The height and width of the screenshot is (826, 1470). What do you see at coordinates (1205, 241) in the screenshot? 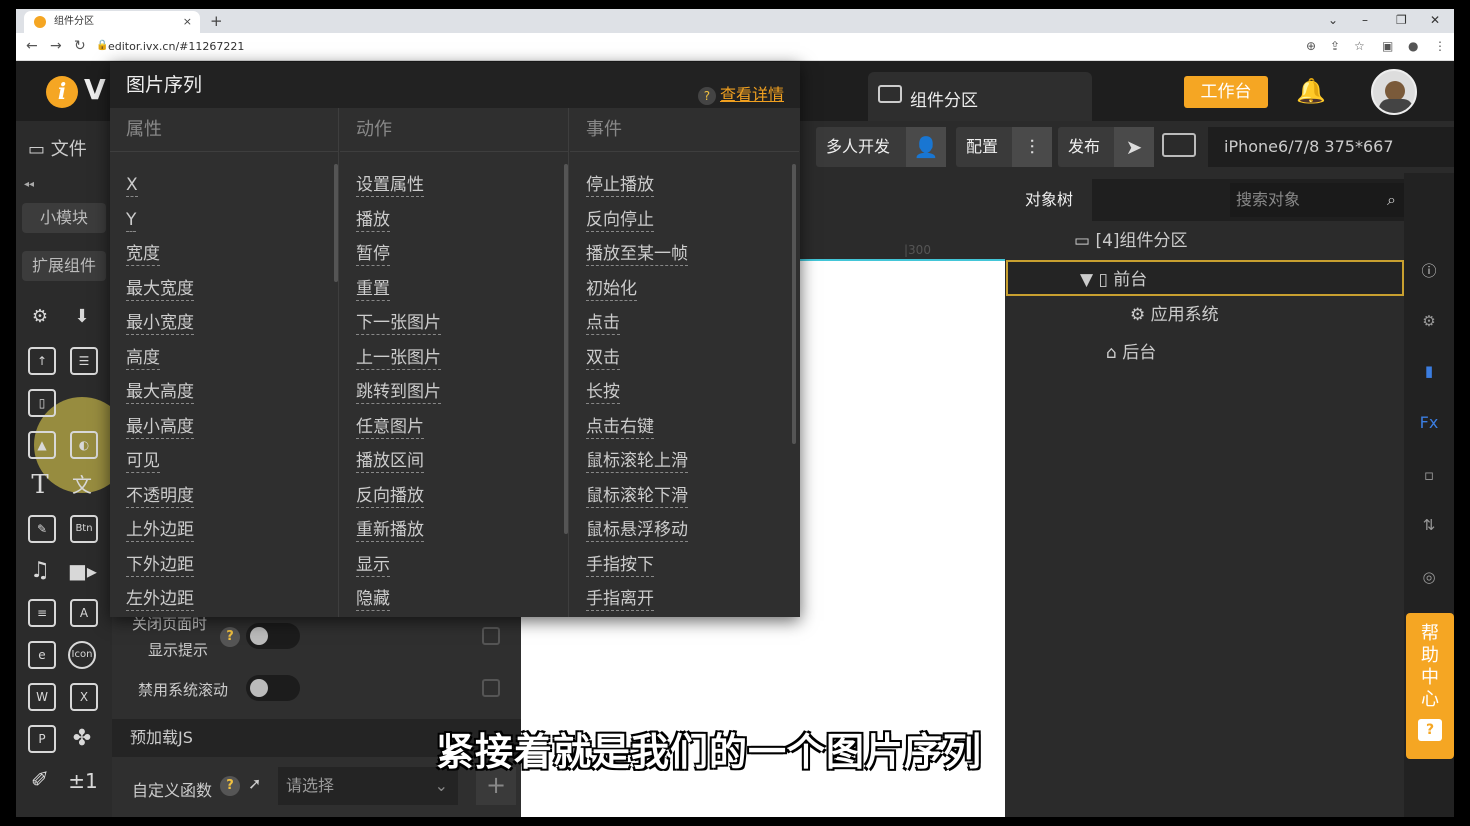
I see `tree-node-root: ▭ [4]组件分区` at bounding box center [1205, 241].